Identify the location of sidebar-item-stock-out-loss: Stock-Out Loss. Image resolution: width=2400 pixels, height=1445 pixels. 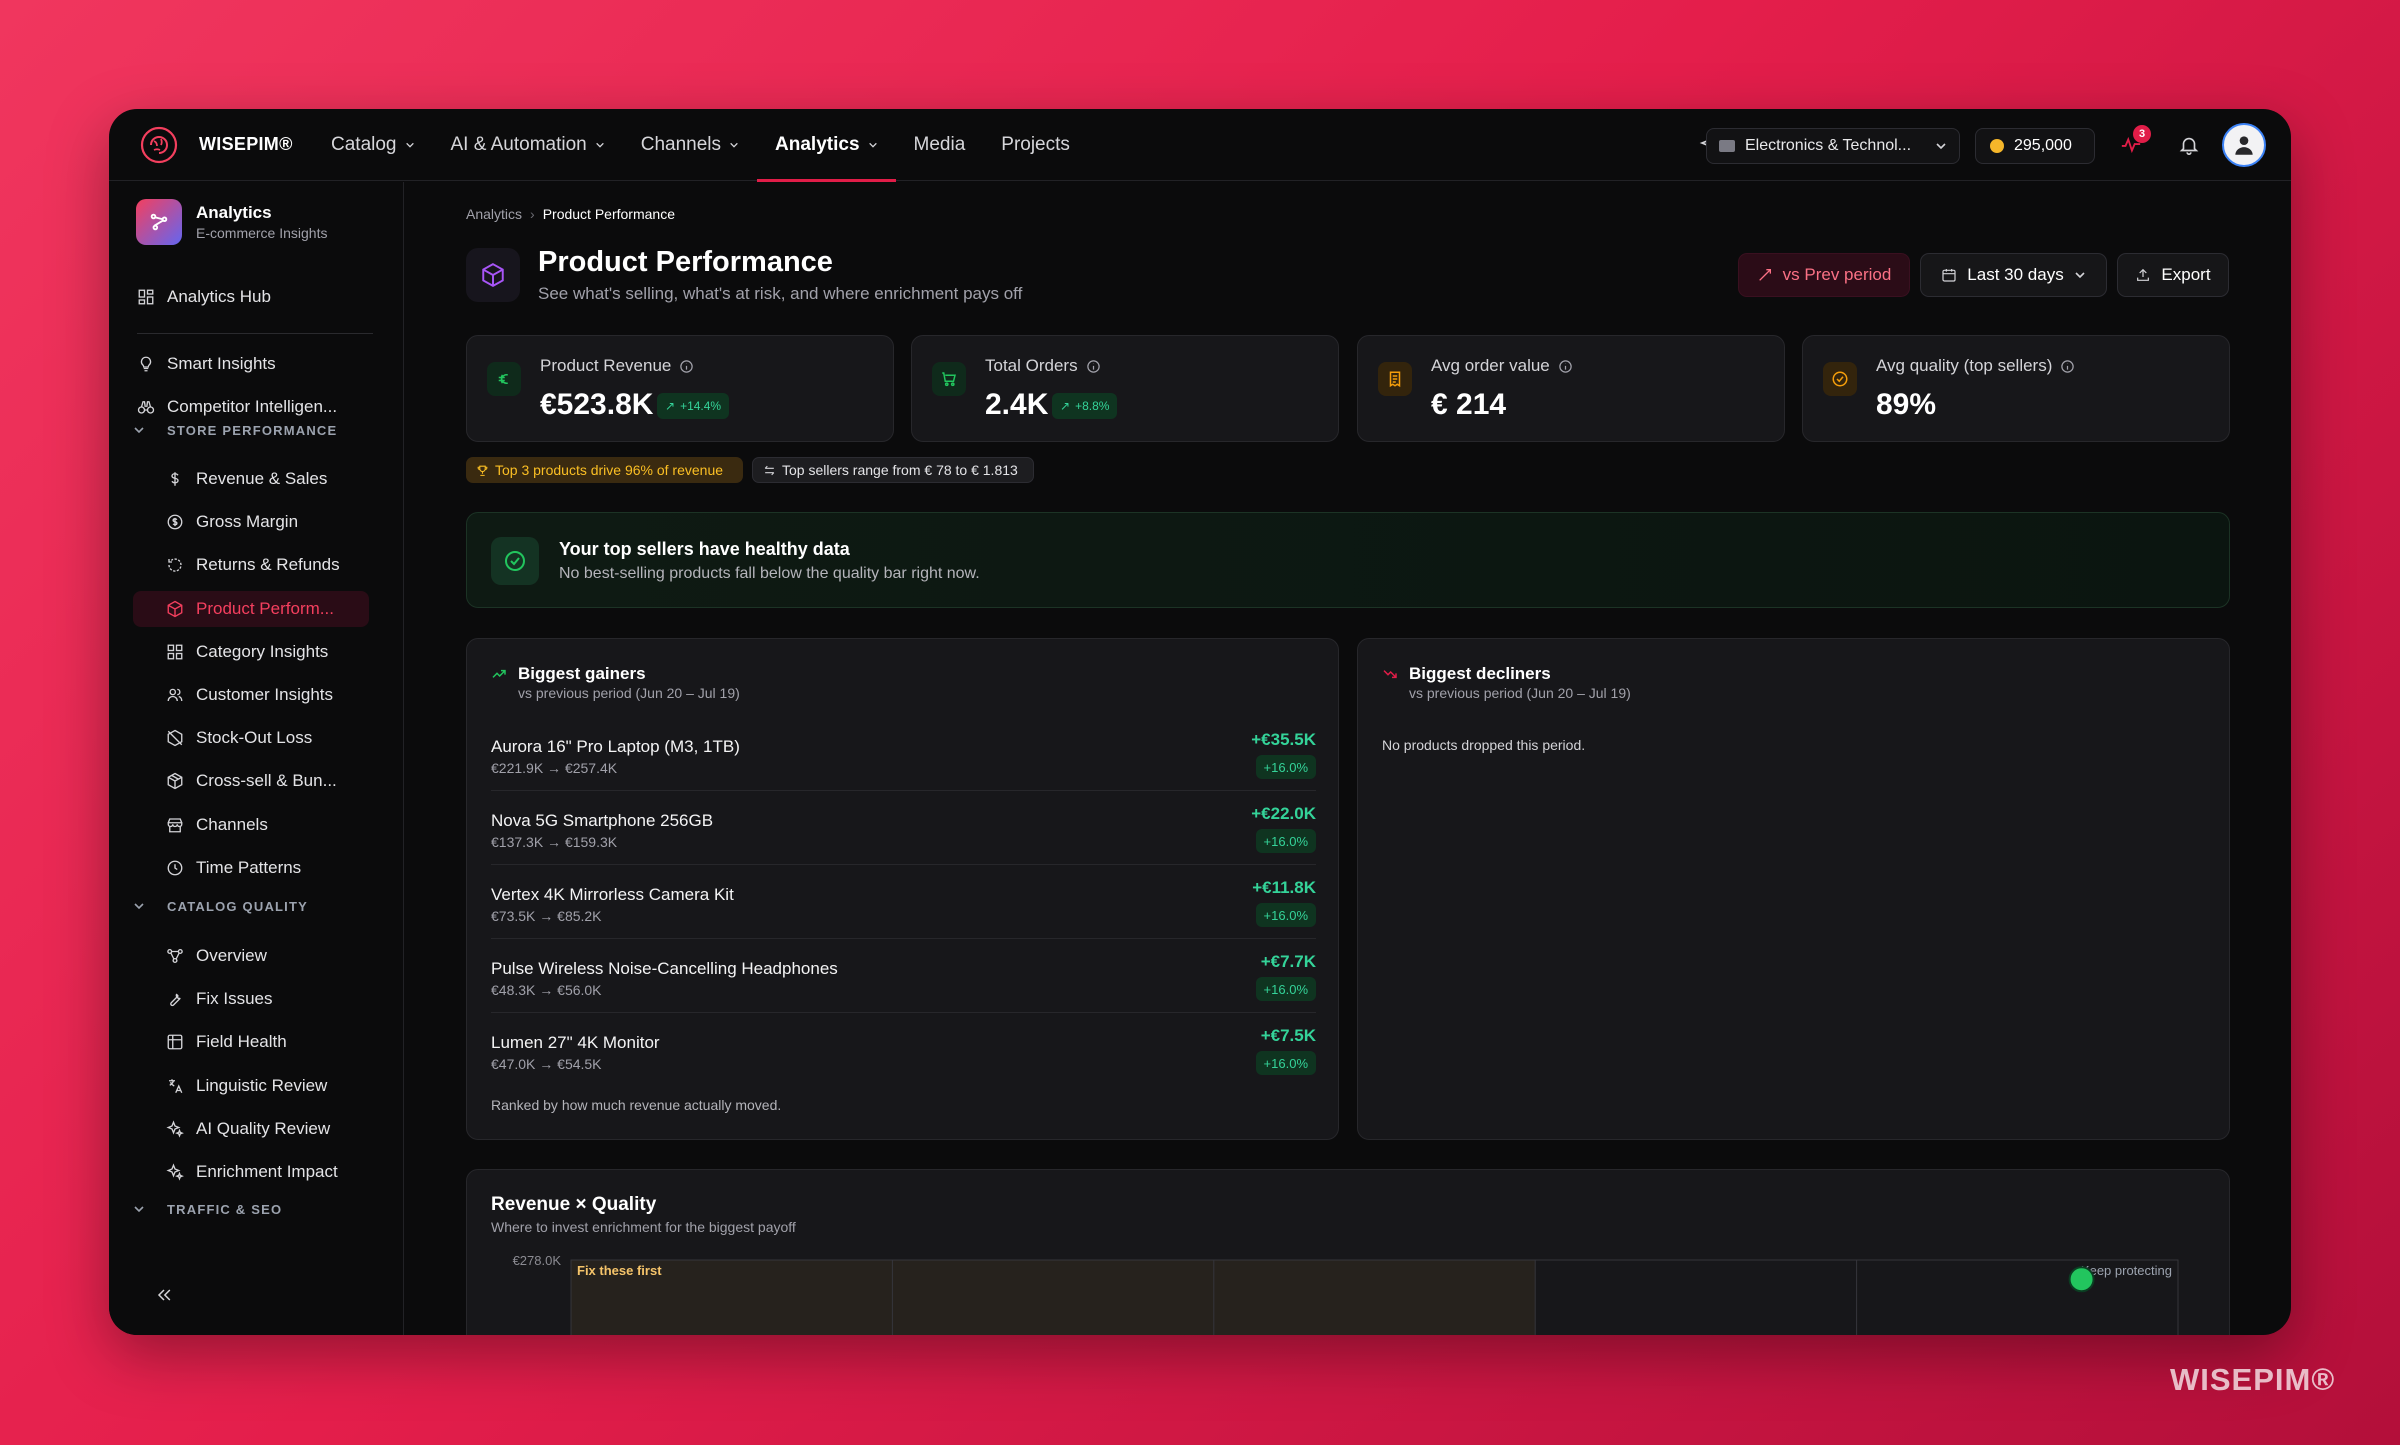
(251, 738).